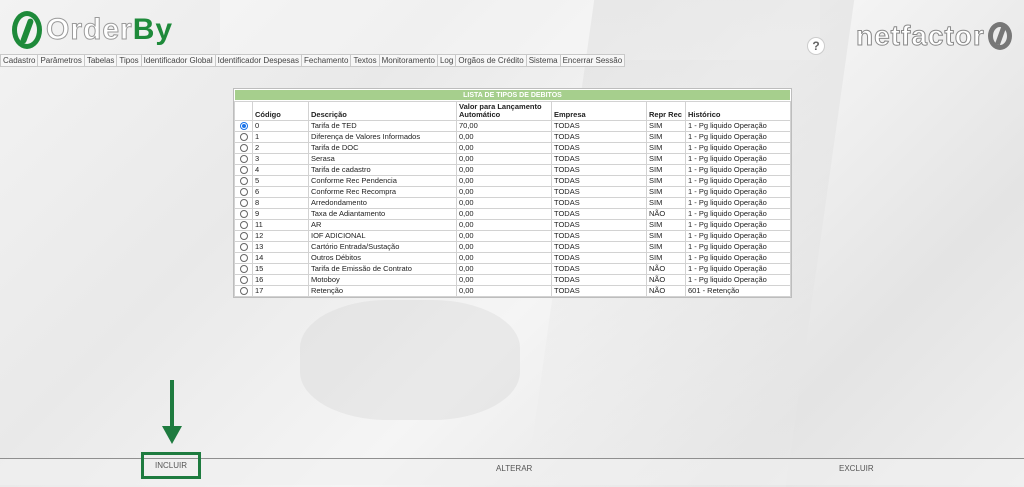 The width and height of the screenshot is (1024, 487). Describe the element at coordinates (512, 95) in the screenshot. I see `list-title: LISTA DE TIPOS DE DEBITOS` at that location.